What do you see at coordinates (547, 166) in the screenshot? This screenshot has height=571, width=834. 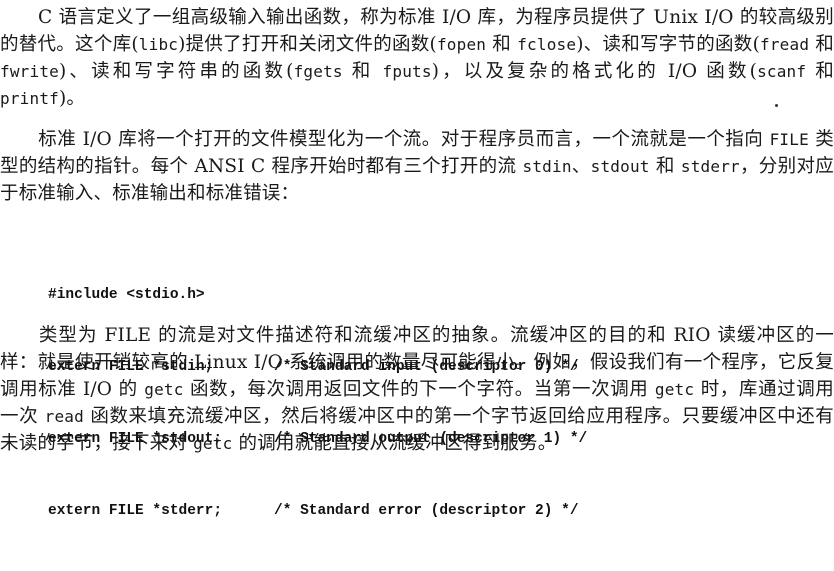 I see `code-stdin: stdin` at bounding box center [547, 166].